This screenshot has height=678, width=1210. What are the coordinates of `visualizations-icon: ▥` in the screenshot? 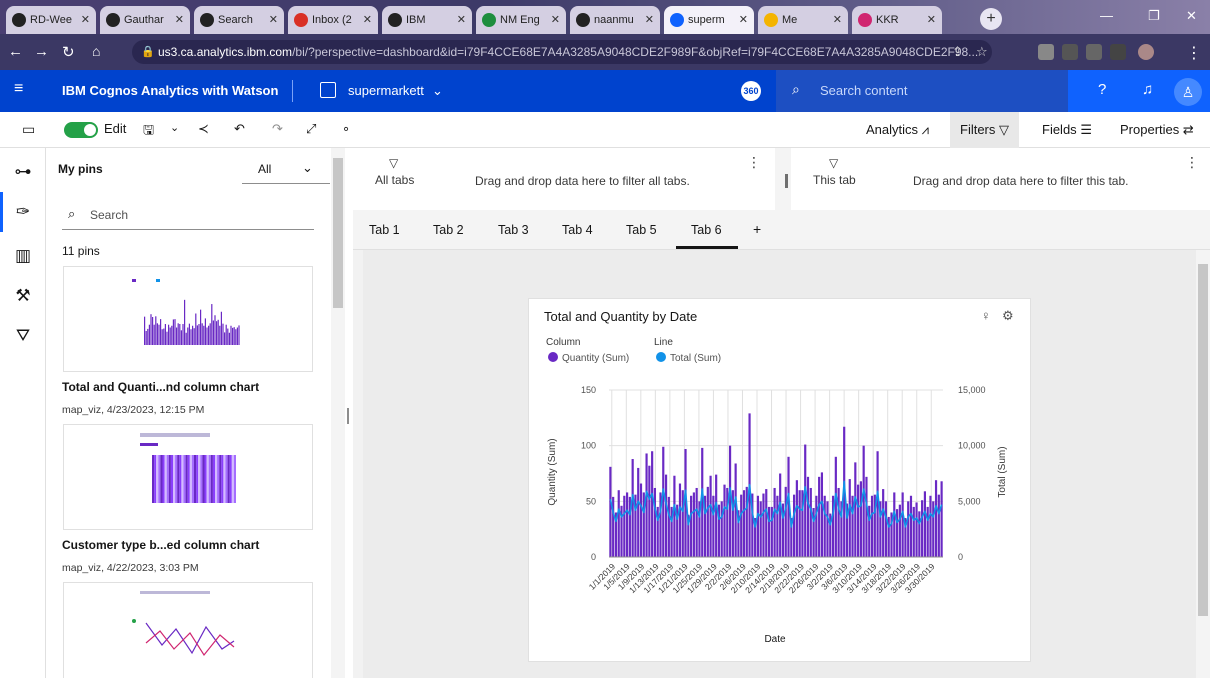 It's located at (23, 256).